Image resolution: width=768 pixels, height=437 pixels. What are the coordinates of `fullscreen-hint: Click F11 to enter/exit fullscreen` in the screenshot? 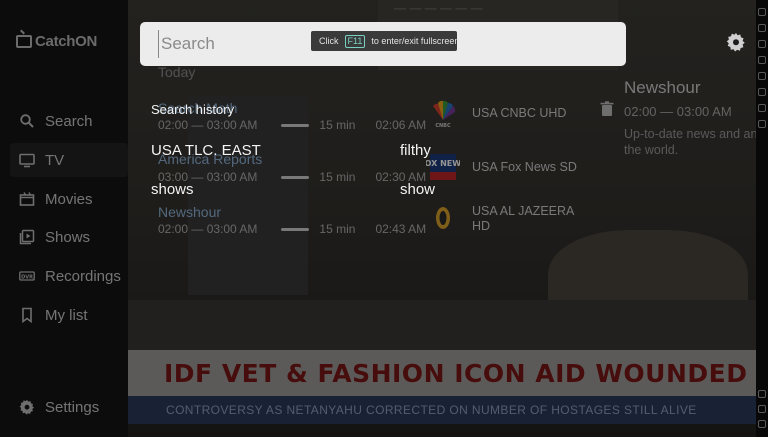 It's located at (385, 41).